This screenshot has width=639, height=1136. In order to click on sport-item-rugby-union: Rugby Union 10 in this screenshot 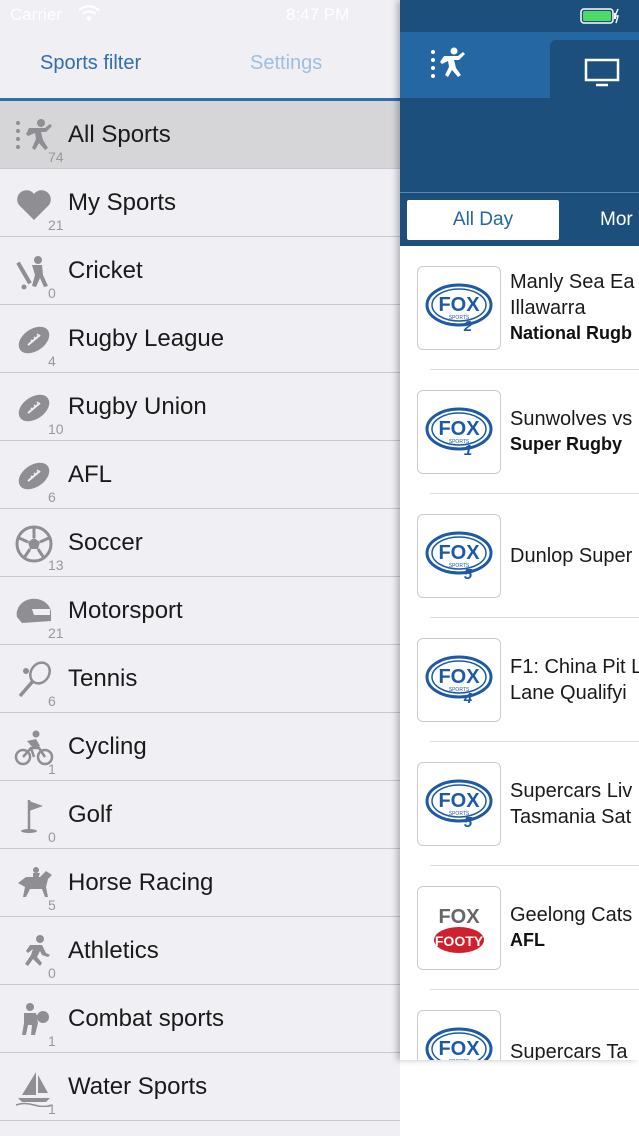, I will do `click(200, 407)`.